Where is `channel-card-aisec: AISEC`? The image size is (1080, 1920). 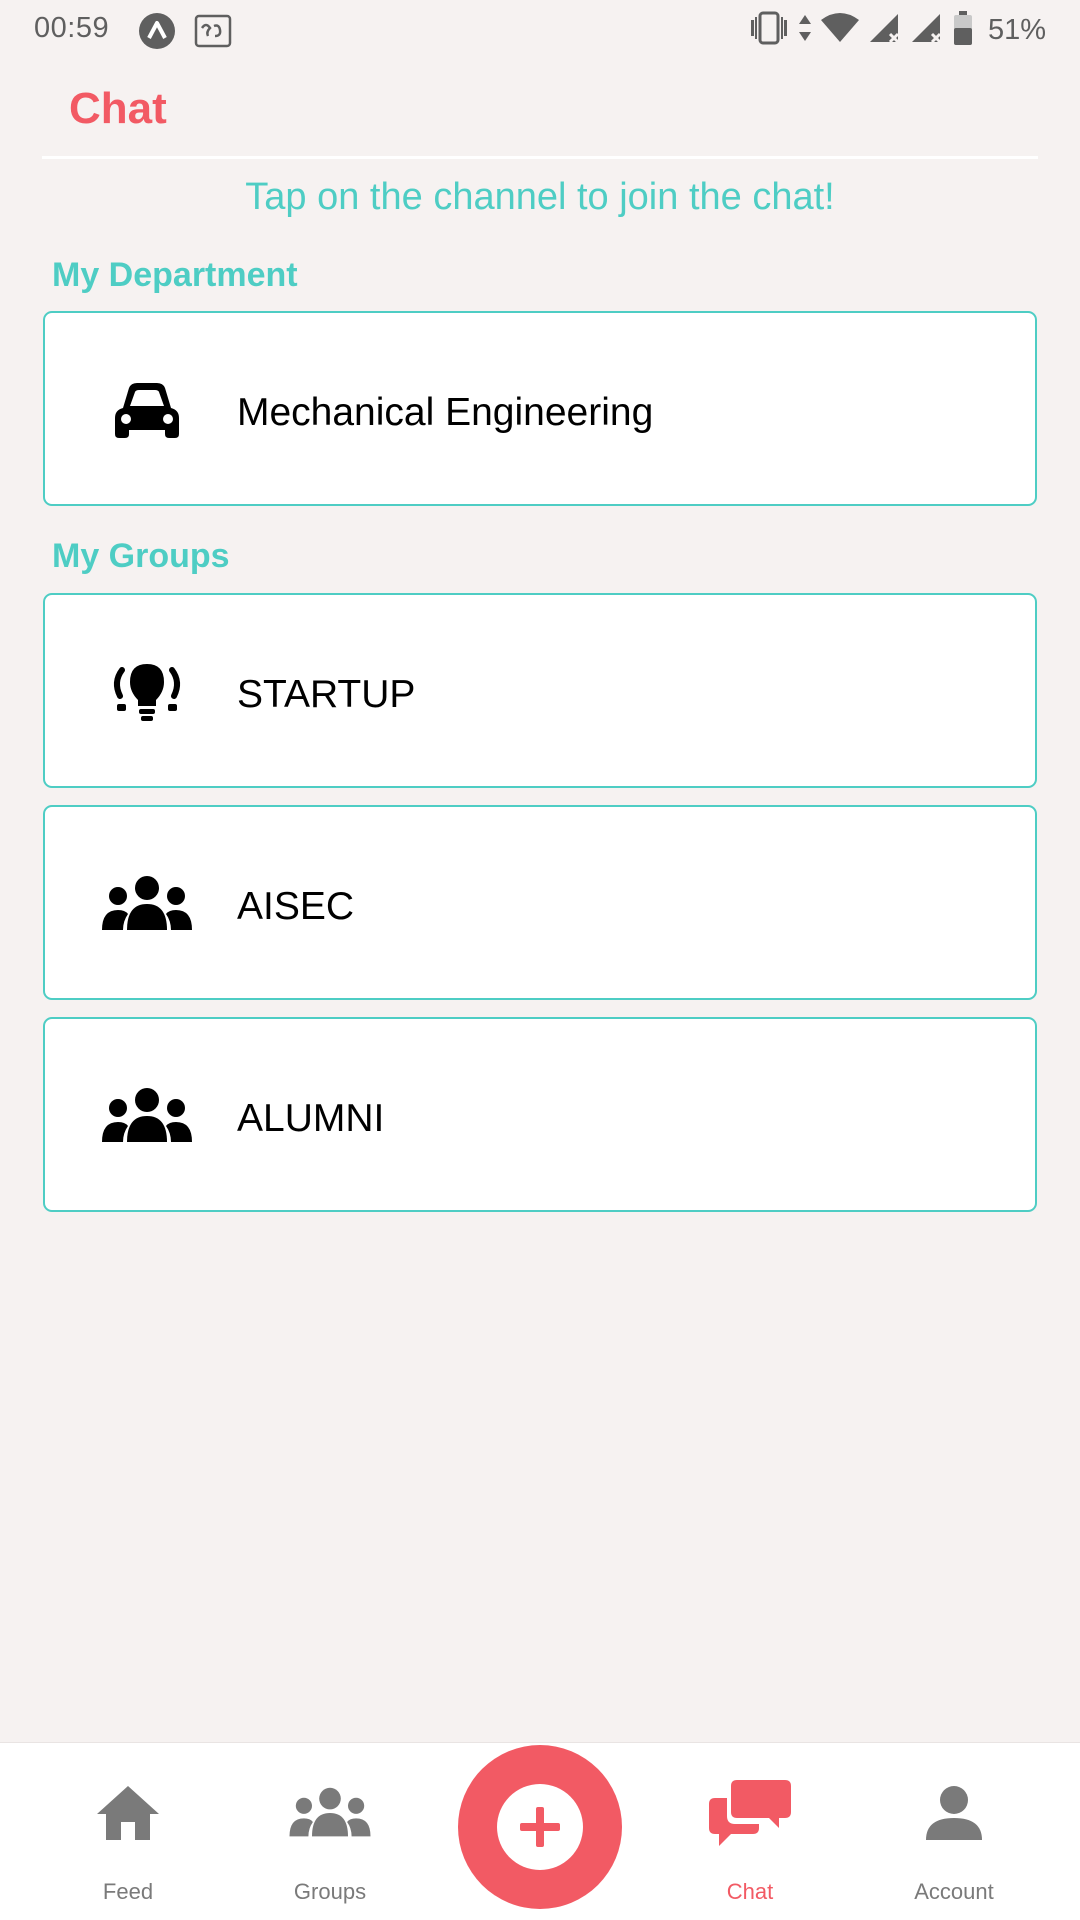 channel-card-aisec: AISEC is located at coordinates (540, 902).